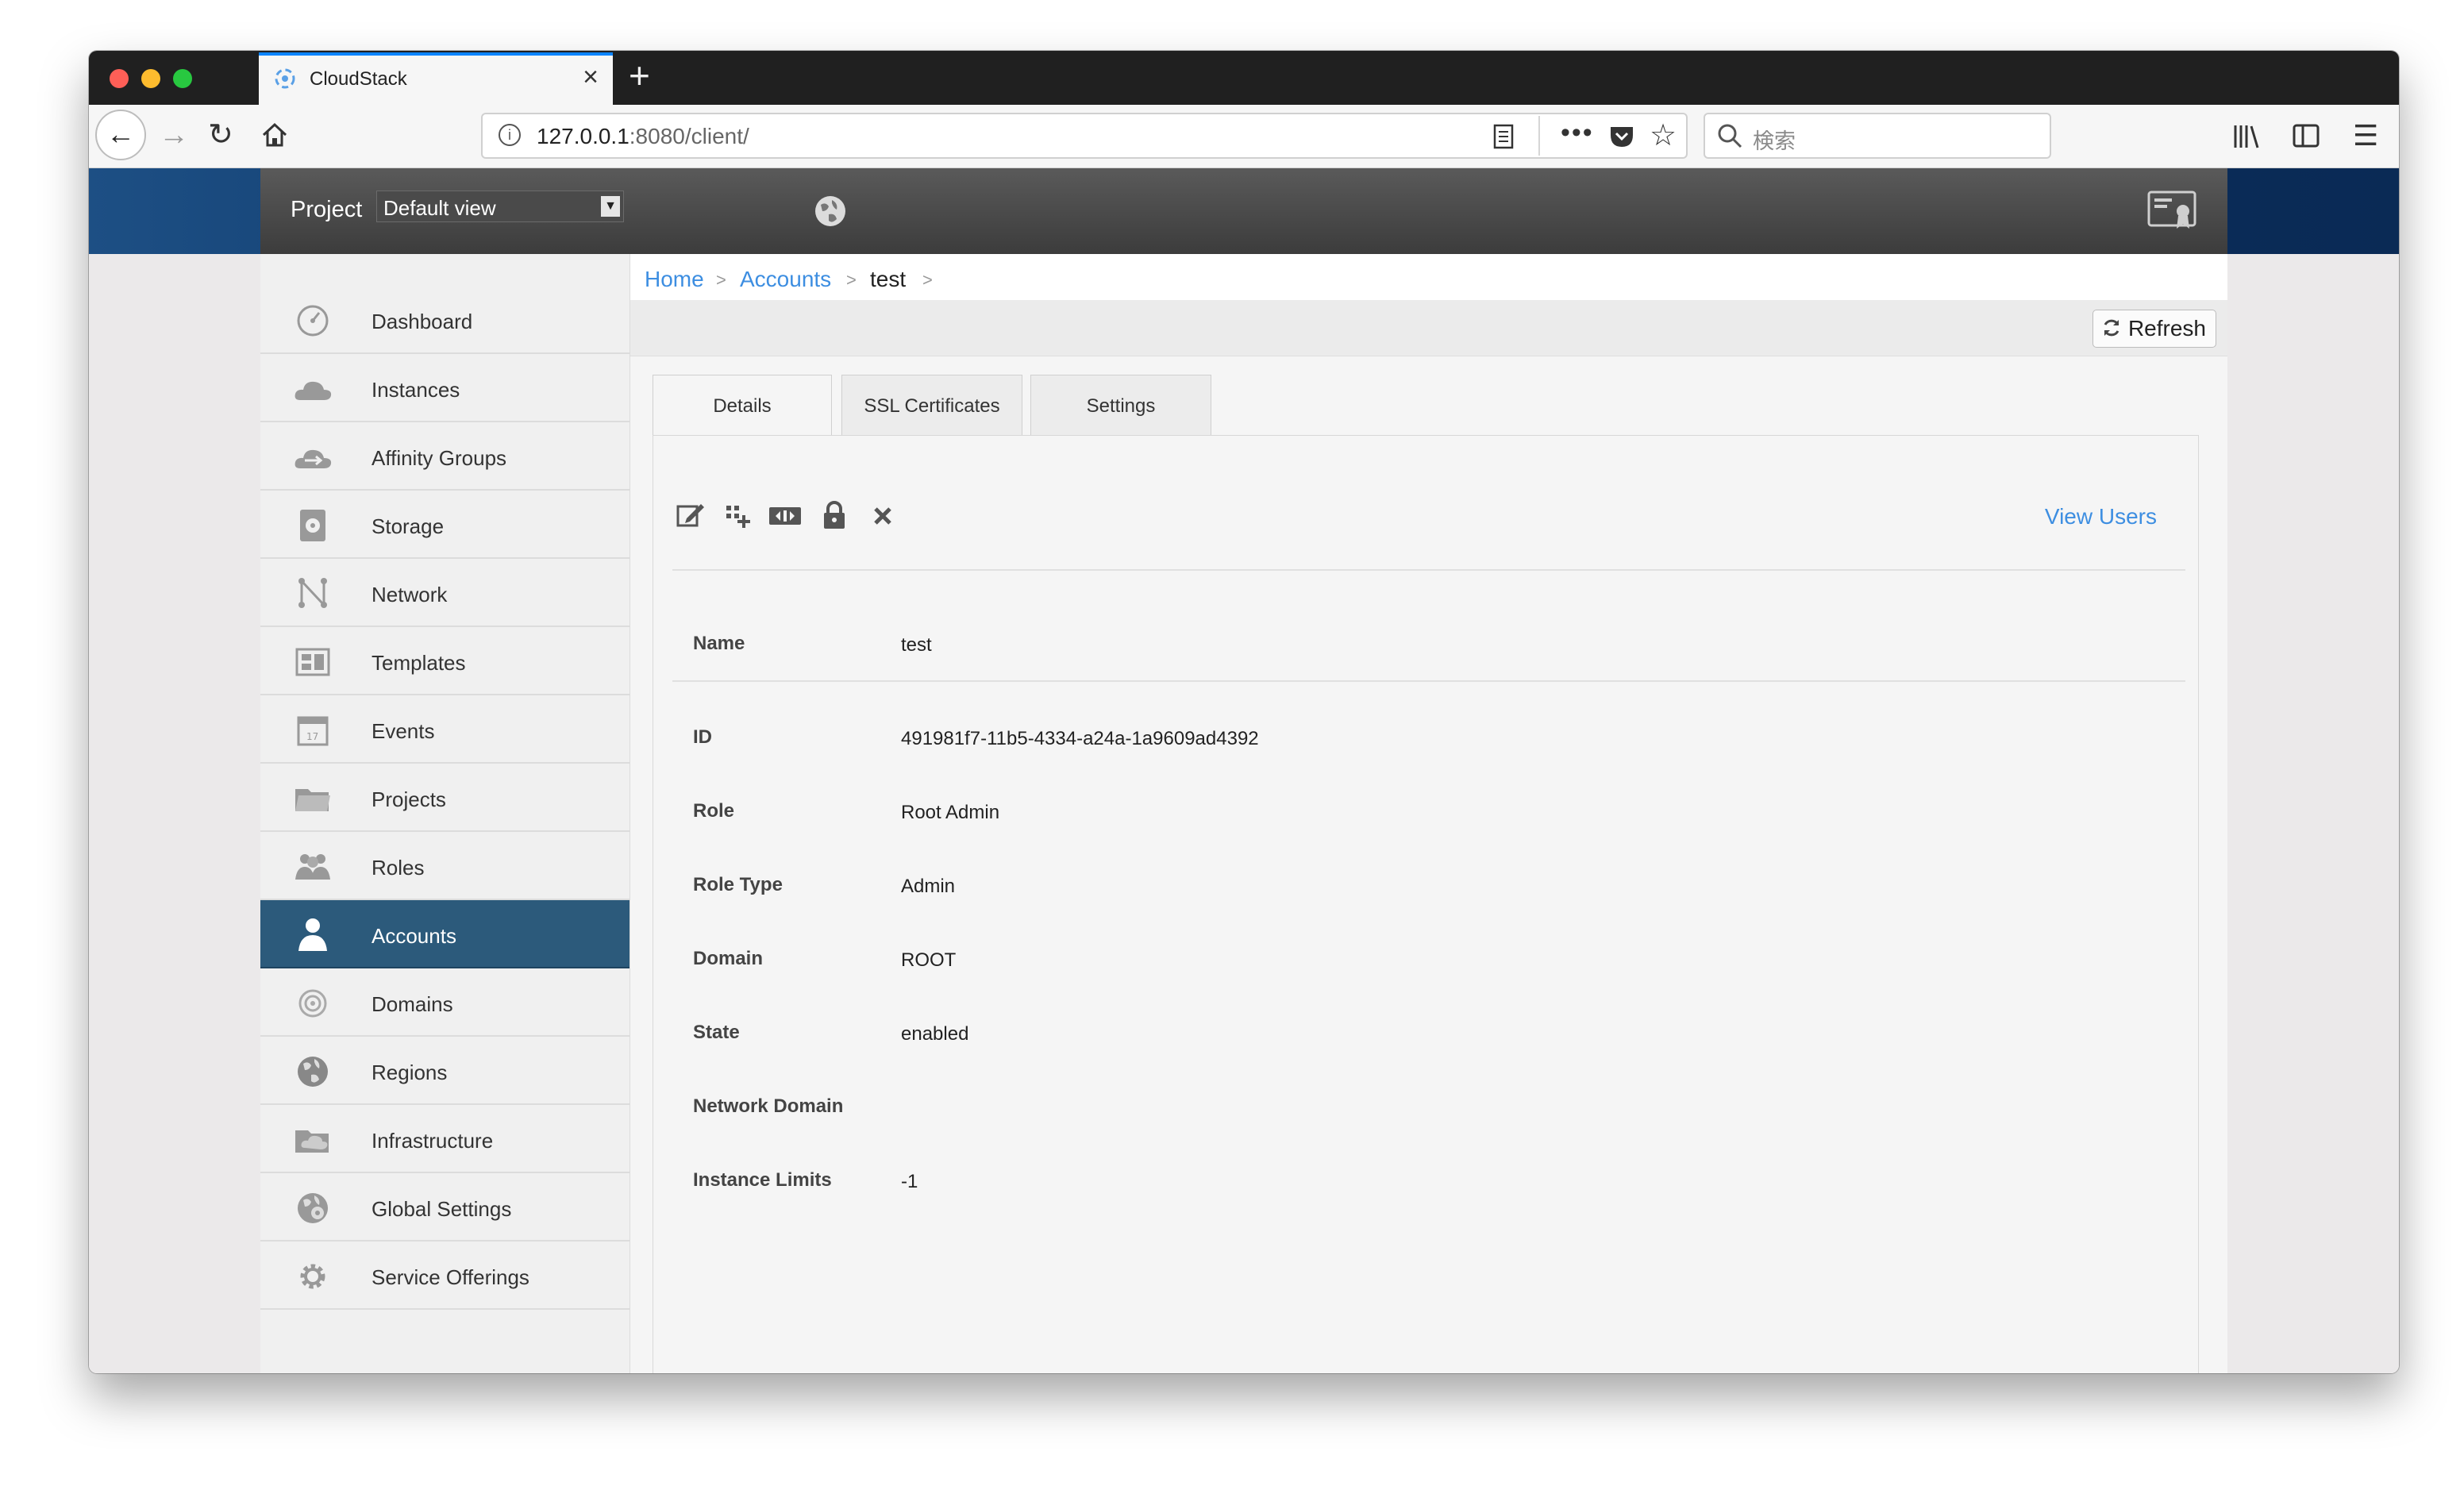 The width and height of the screenshot is (2464, 1486). What do you see at coordinates (182, 78) in the screenshot?
I see `maximize-window-button` at bounding box center [182, 78].